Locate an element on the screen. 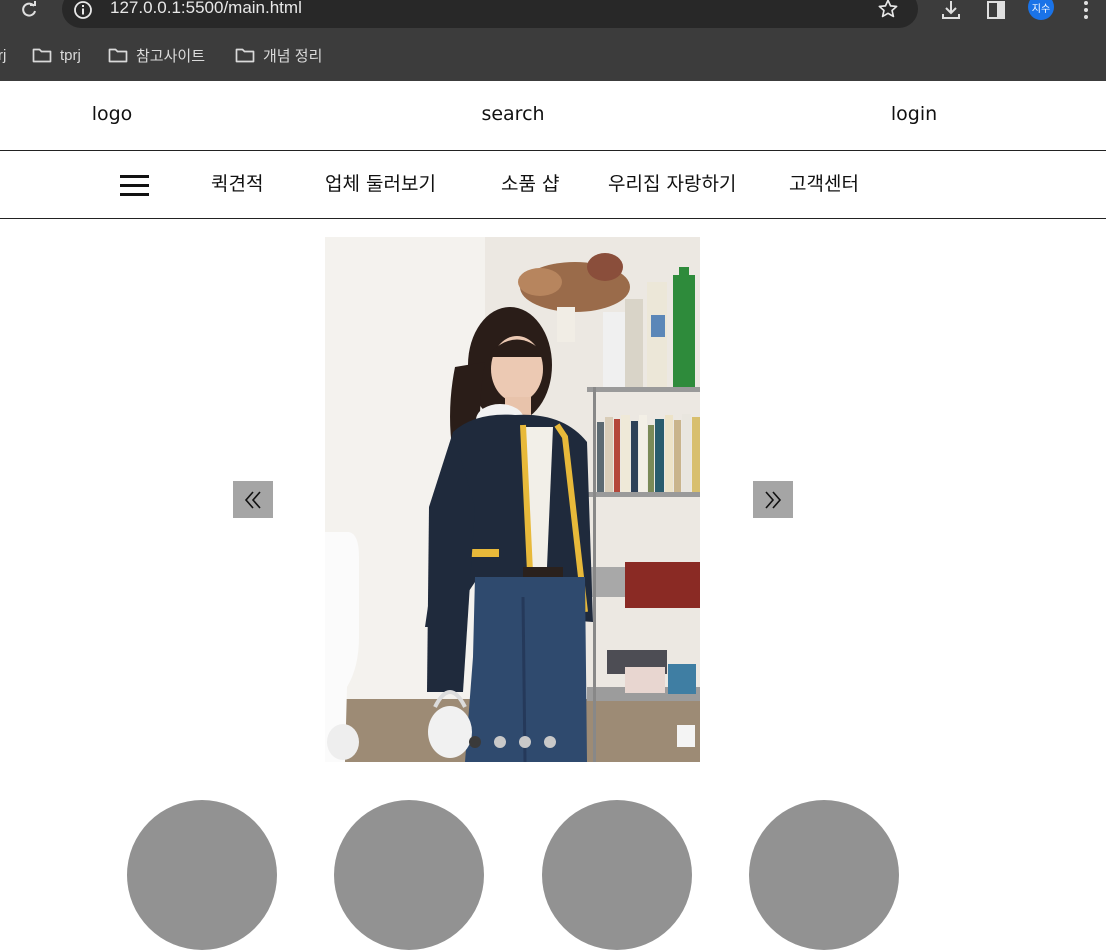 This screenshot has width=1106, height=950. slider-prev-button is located at coordinates (253, 499).